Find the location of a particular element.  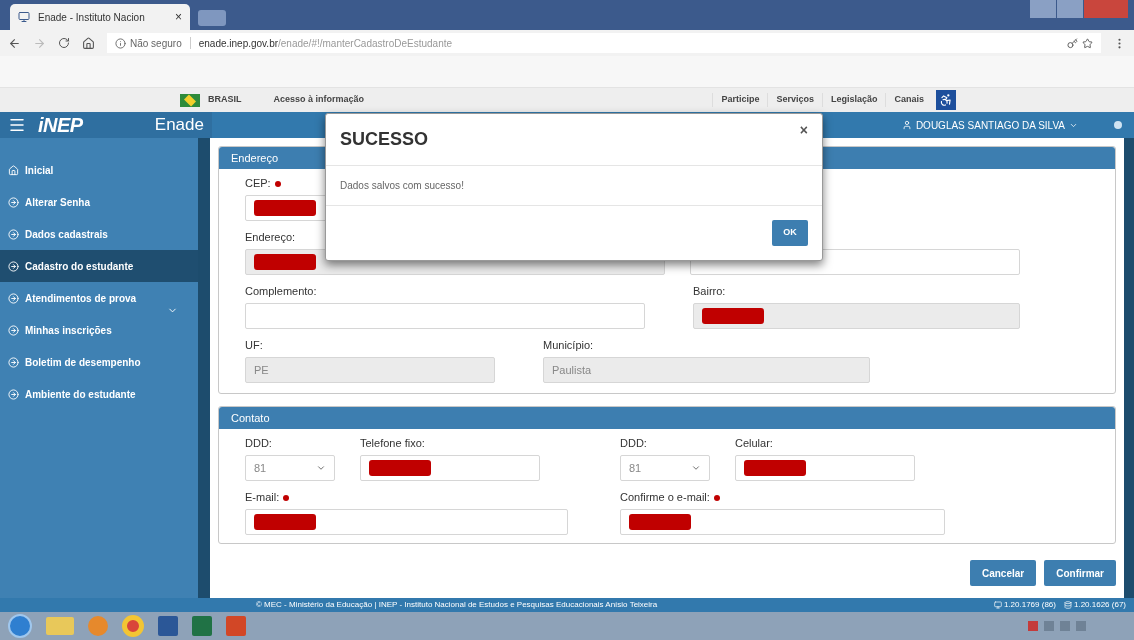

url-text: enade.inep.gov.br/enade/#!/manterCadastroDeEstudante is located at coordinates (325, 43).